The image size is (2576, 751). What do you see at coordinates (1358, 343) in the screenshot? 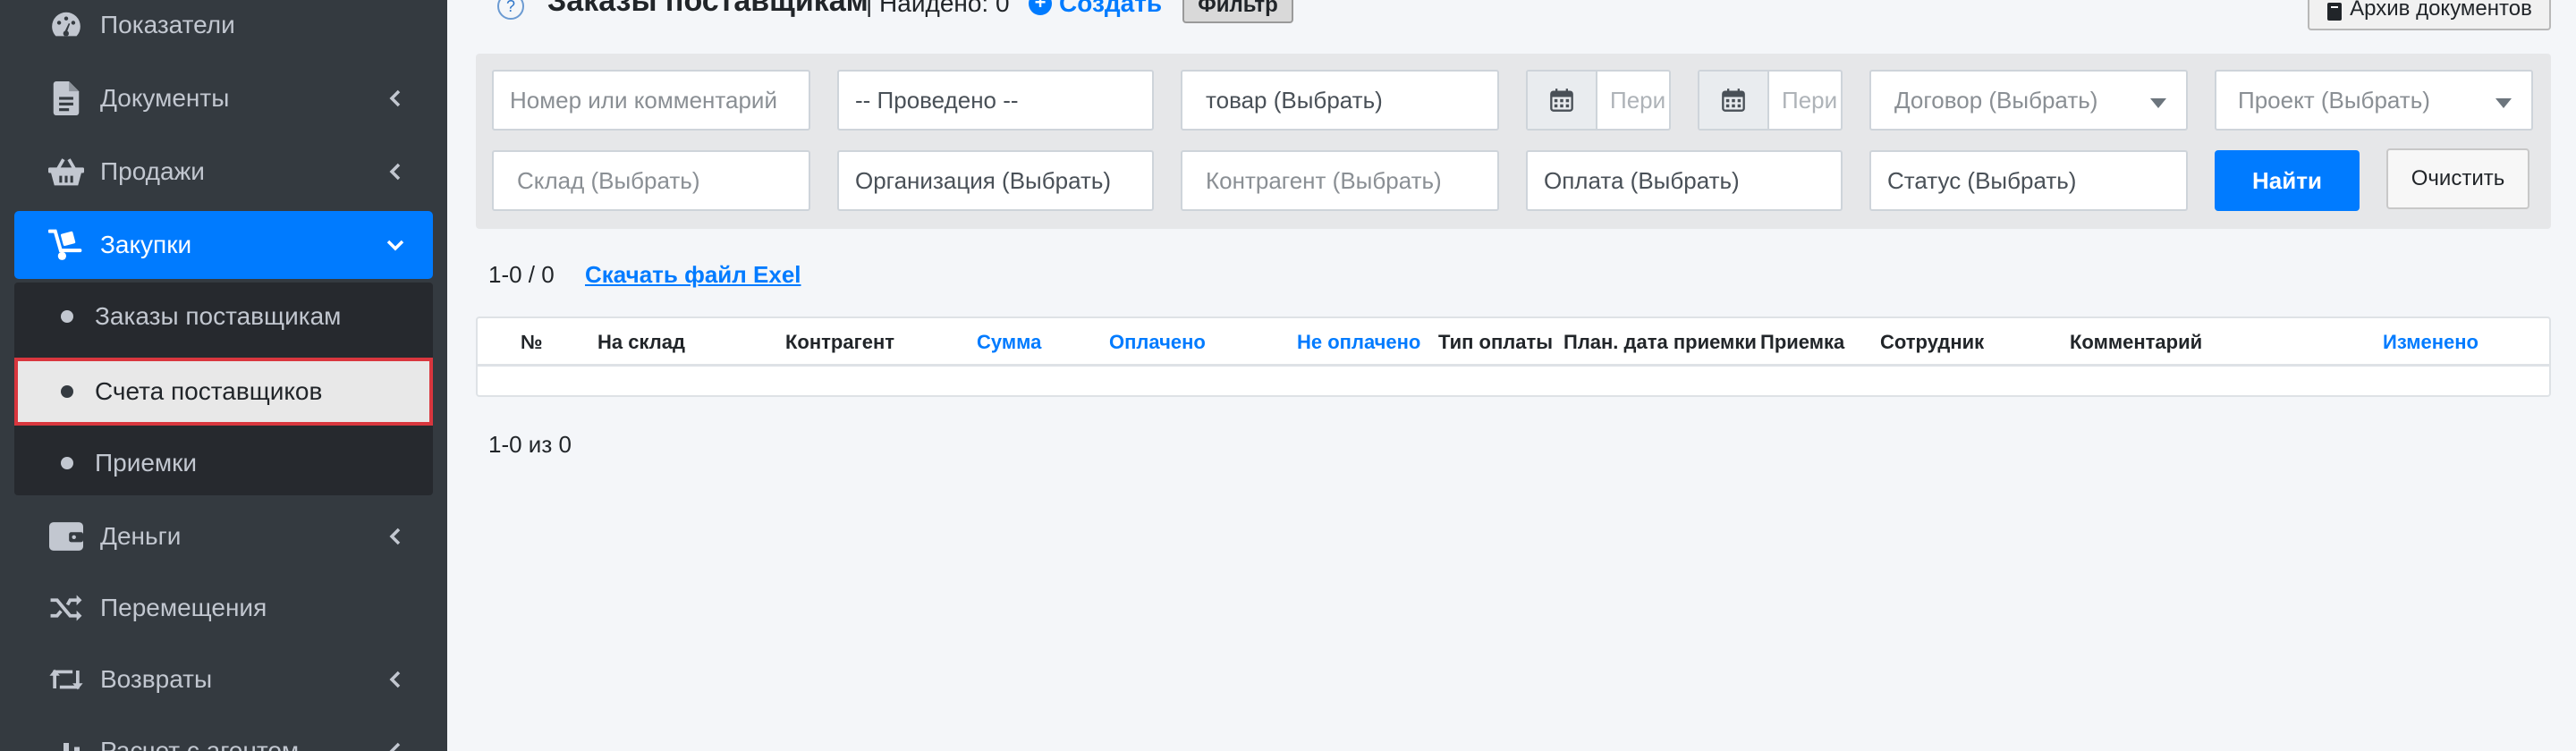
I see `column-header-unpaid: Не оплачено` at bounding box center [1358, 343].